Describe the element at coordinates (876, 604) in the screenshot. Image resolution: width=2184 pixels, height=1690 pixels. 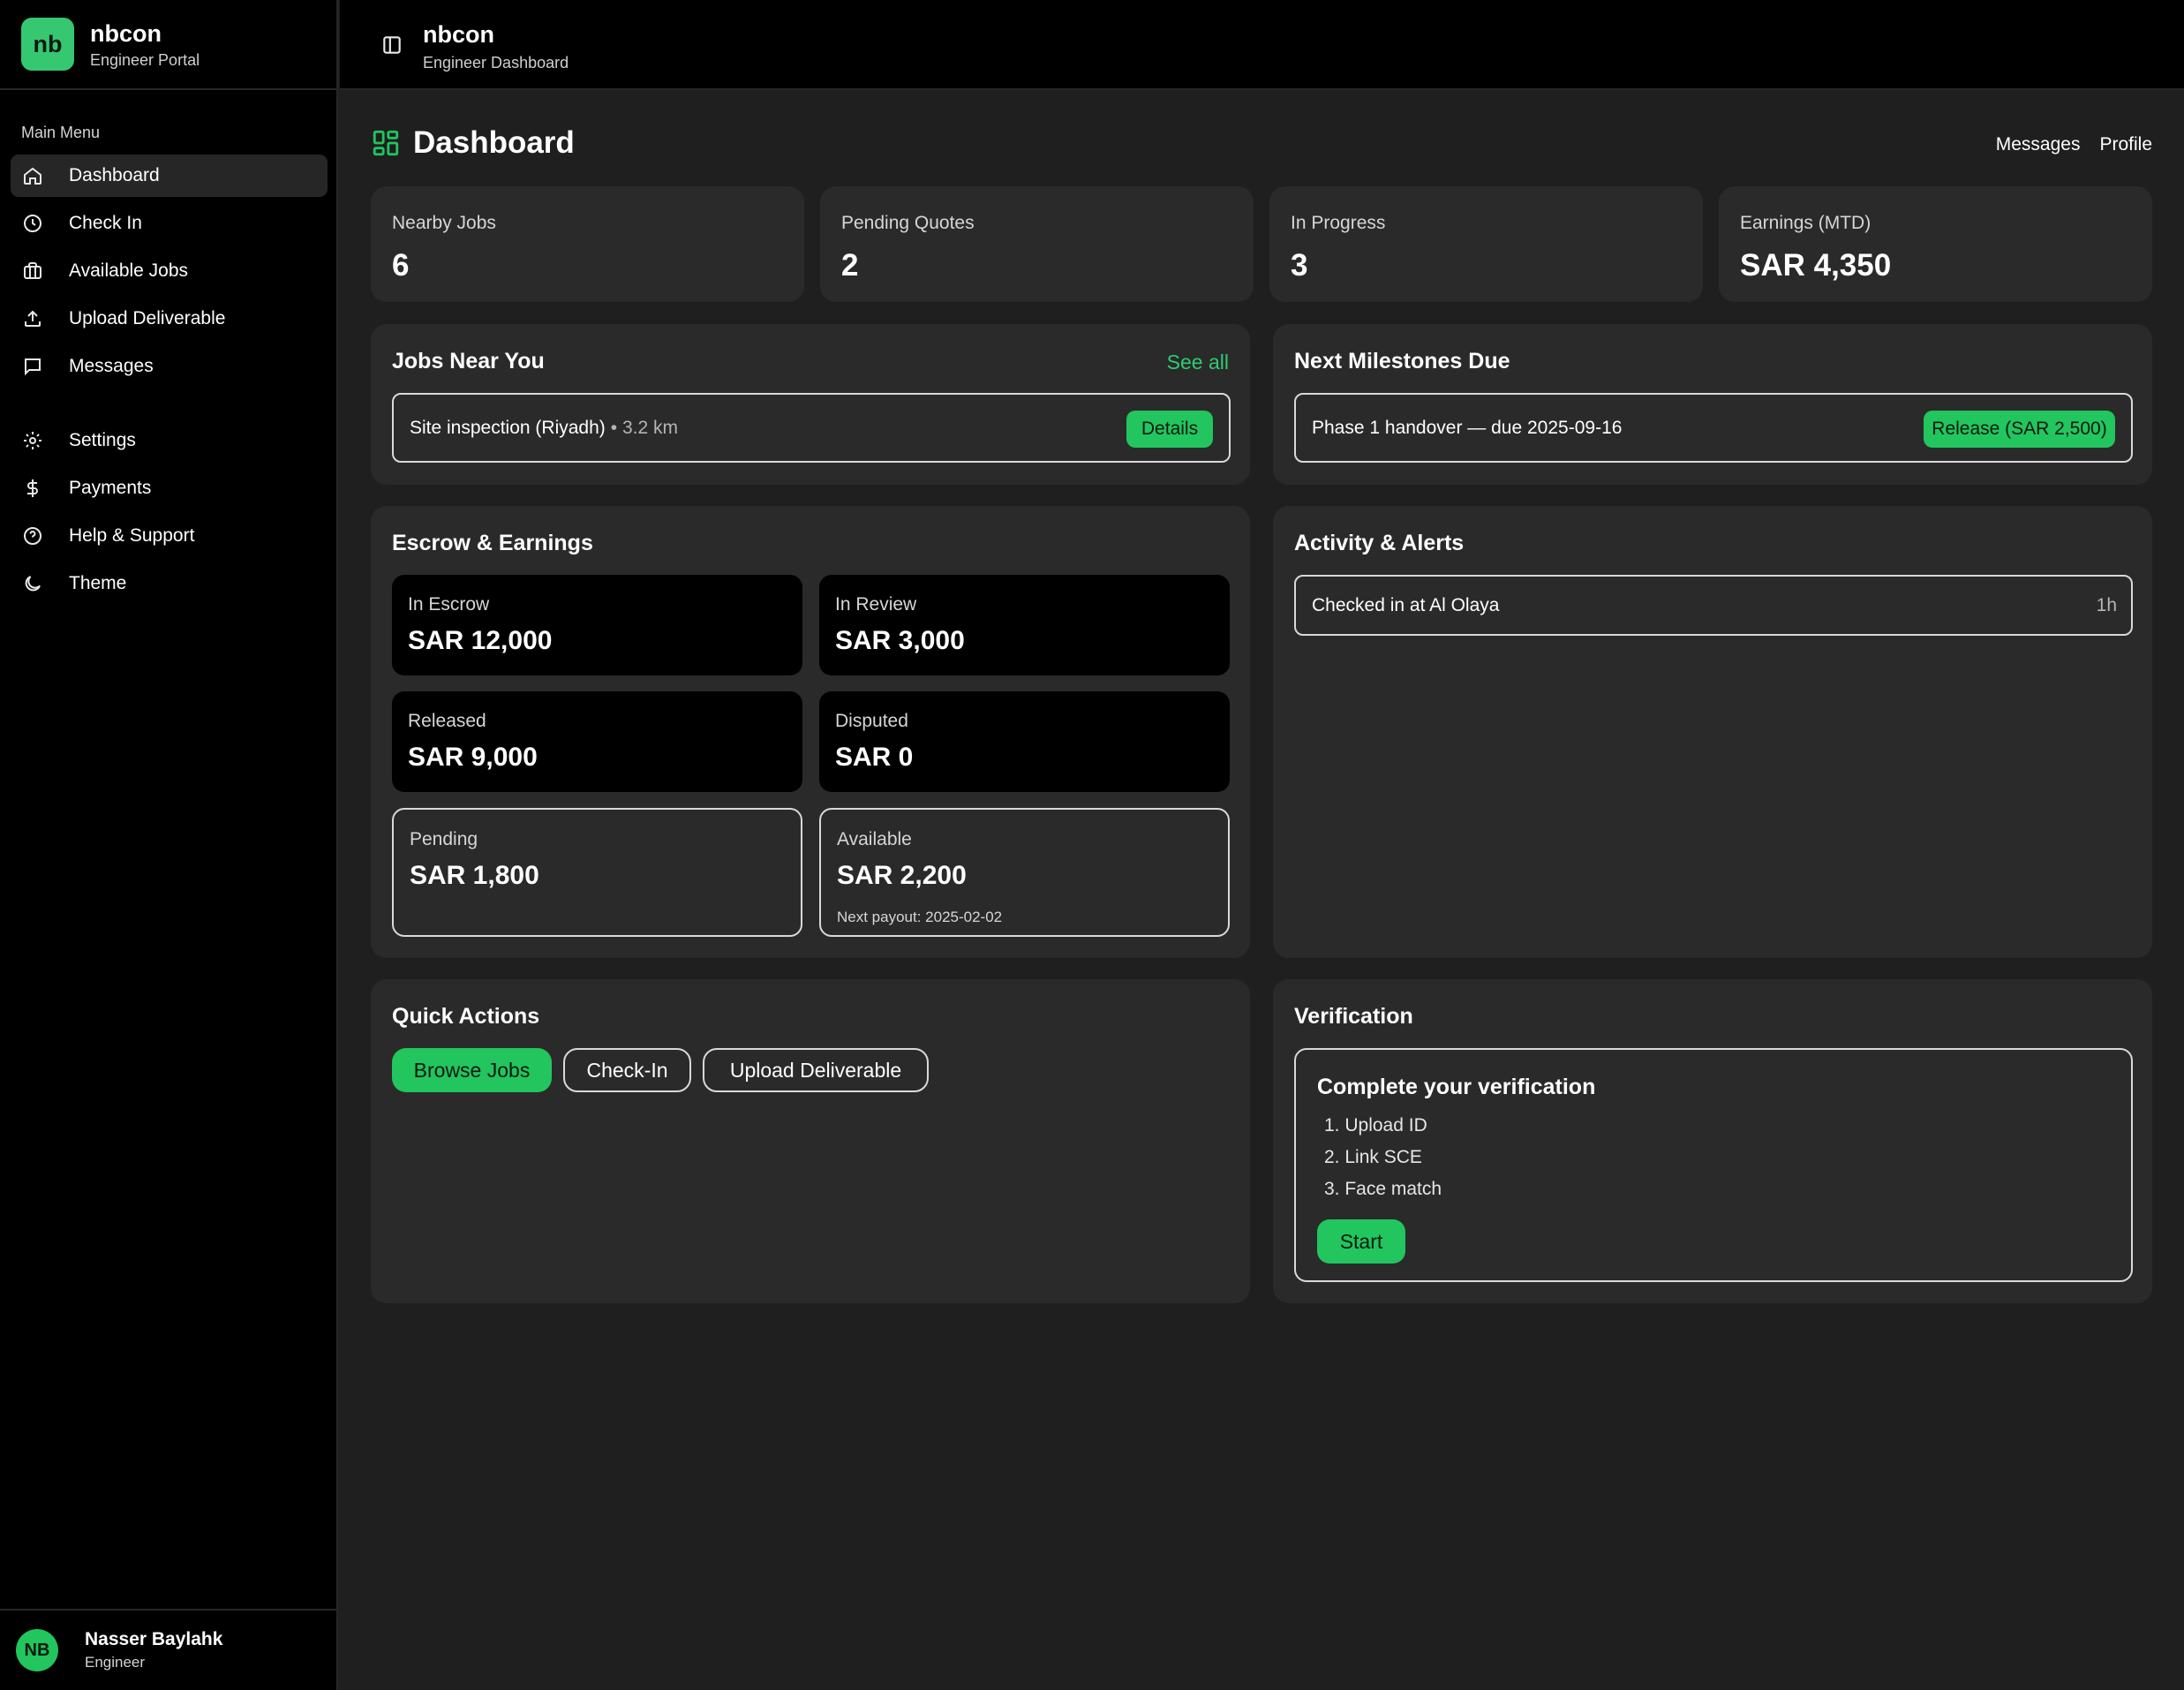
I see `tile-label: In Review` at that location.